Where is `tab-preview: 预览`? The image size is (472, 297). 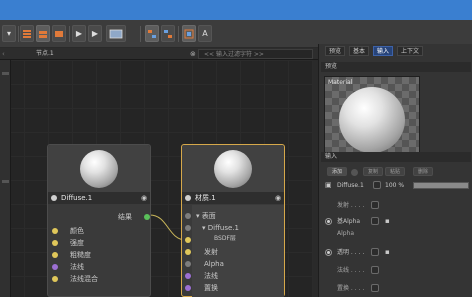
tab-preview: 预览 is located at coordinates (335, 51).